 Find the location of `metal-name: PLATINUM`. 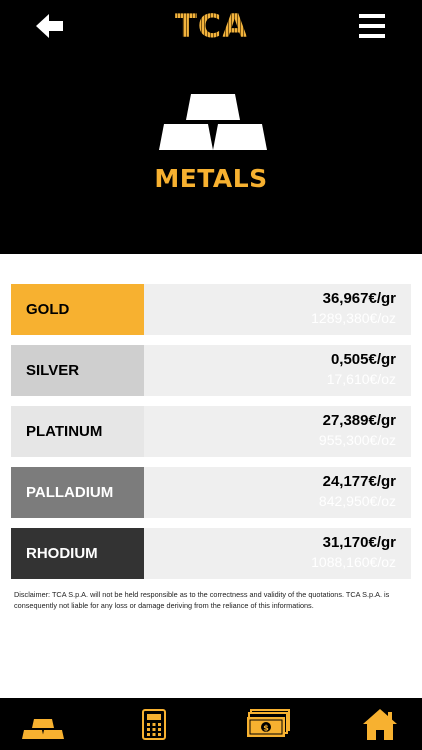

metal-name: PLATINUM is located at coordinates (77, 431).